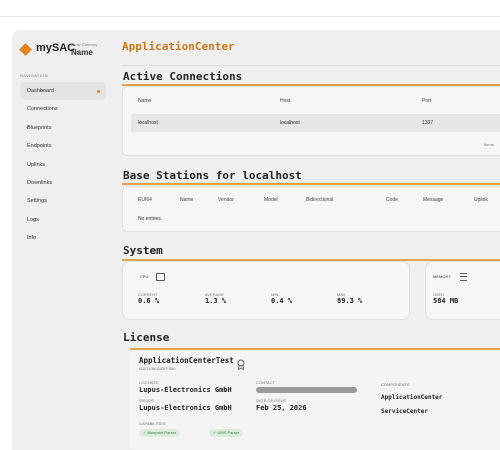 Image resolution: width=500 pixels, height=450 pixels. What do you see at coordinates (39, 127) in the screenshot?
I see `sidebar-item-label: Blueprints` at bounding box center [39, 127].